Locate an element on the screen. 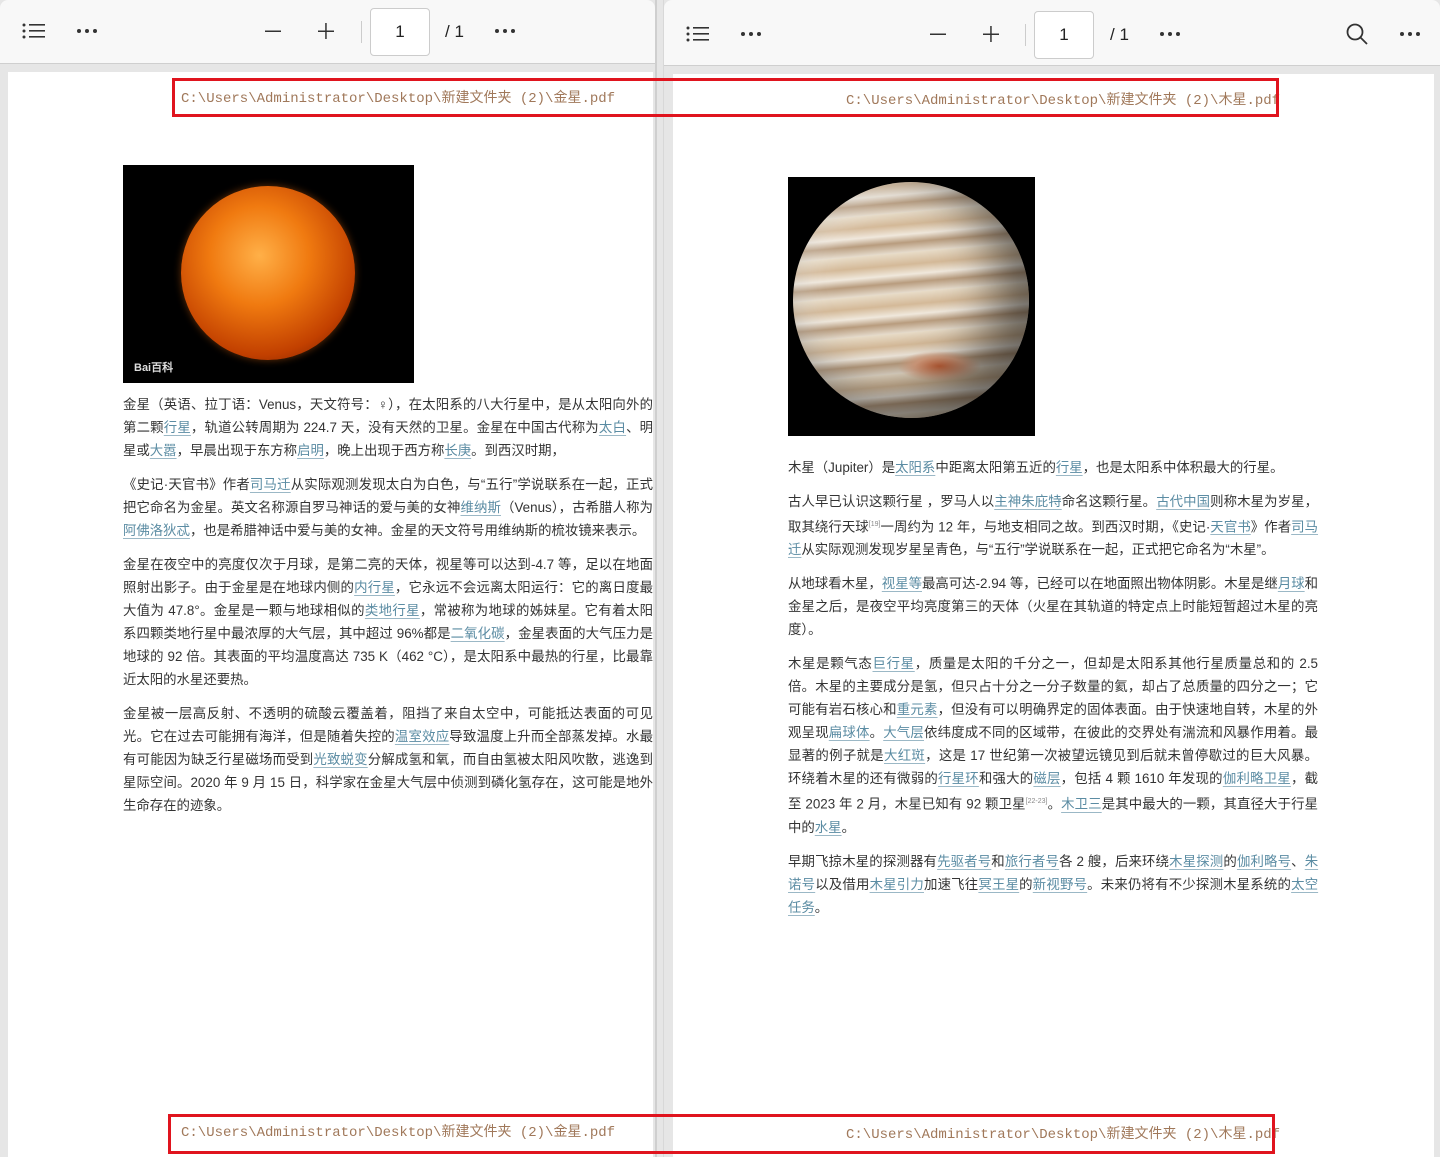 Image resolution: width=1440 pixels, height=1157 pixels. wiki-link: 大嚣 is located at coordinates (163, 450).